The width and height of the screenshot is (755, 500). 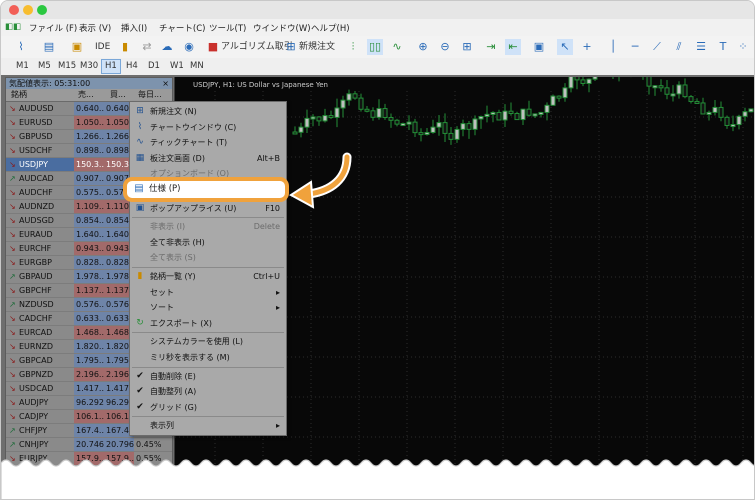 I want to click on cursor-icon: ↖, so click(x=565, y=47).